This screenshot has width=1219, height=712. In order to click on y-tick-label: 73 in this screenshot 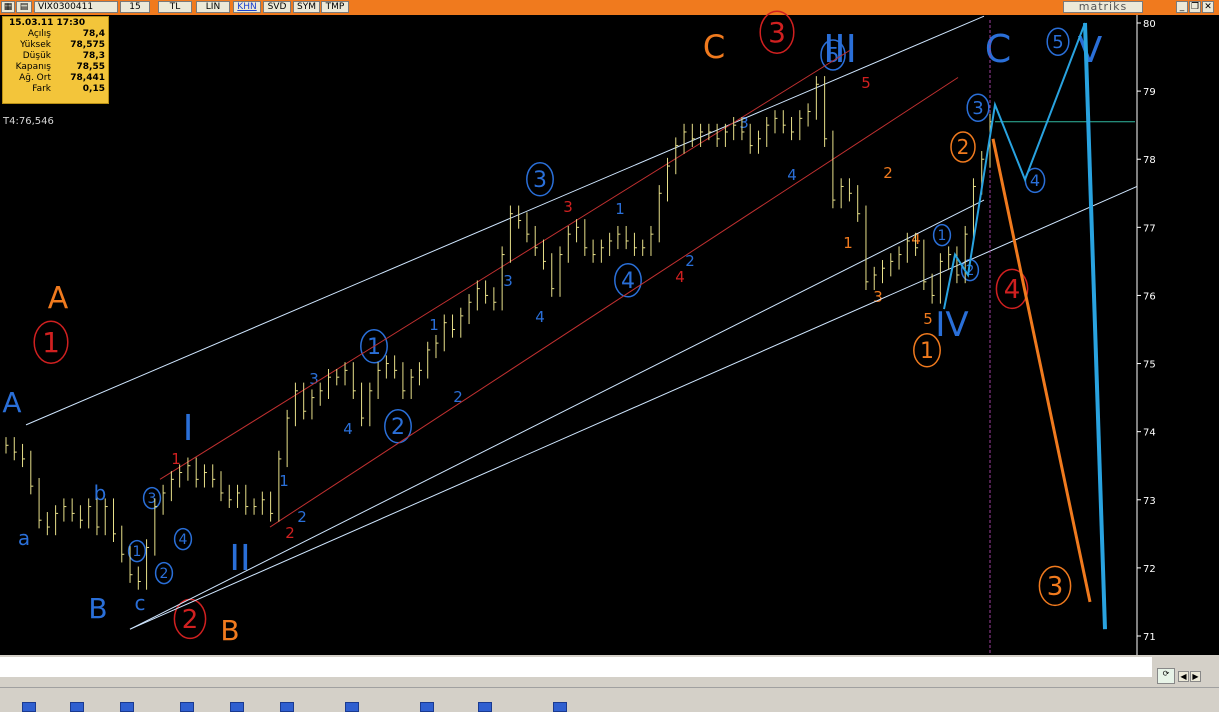, I will do `click(1149, 501)`.